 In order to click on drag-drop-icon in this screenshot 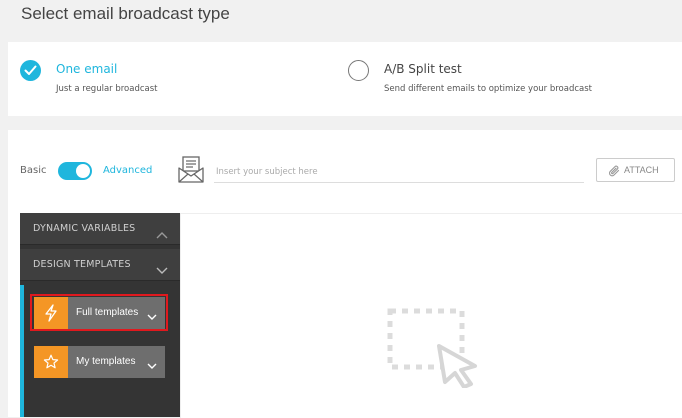, I will do `click(435, 350)`.